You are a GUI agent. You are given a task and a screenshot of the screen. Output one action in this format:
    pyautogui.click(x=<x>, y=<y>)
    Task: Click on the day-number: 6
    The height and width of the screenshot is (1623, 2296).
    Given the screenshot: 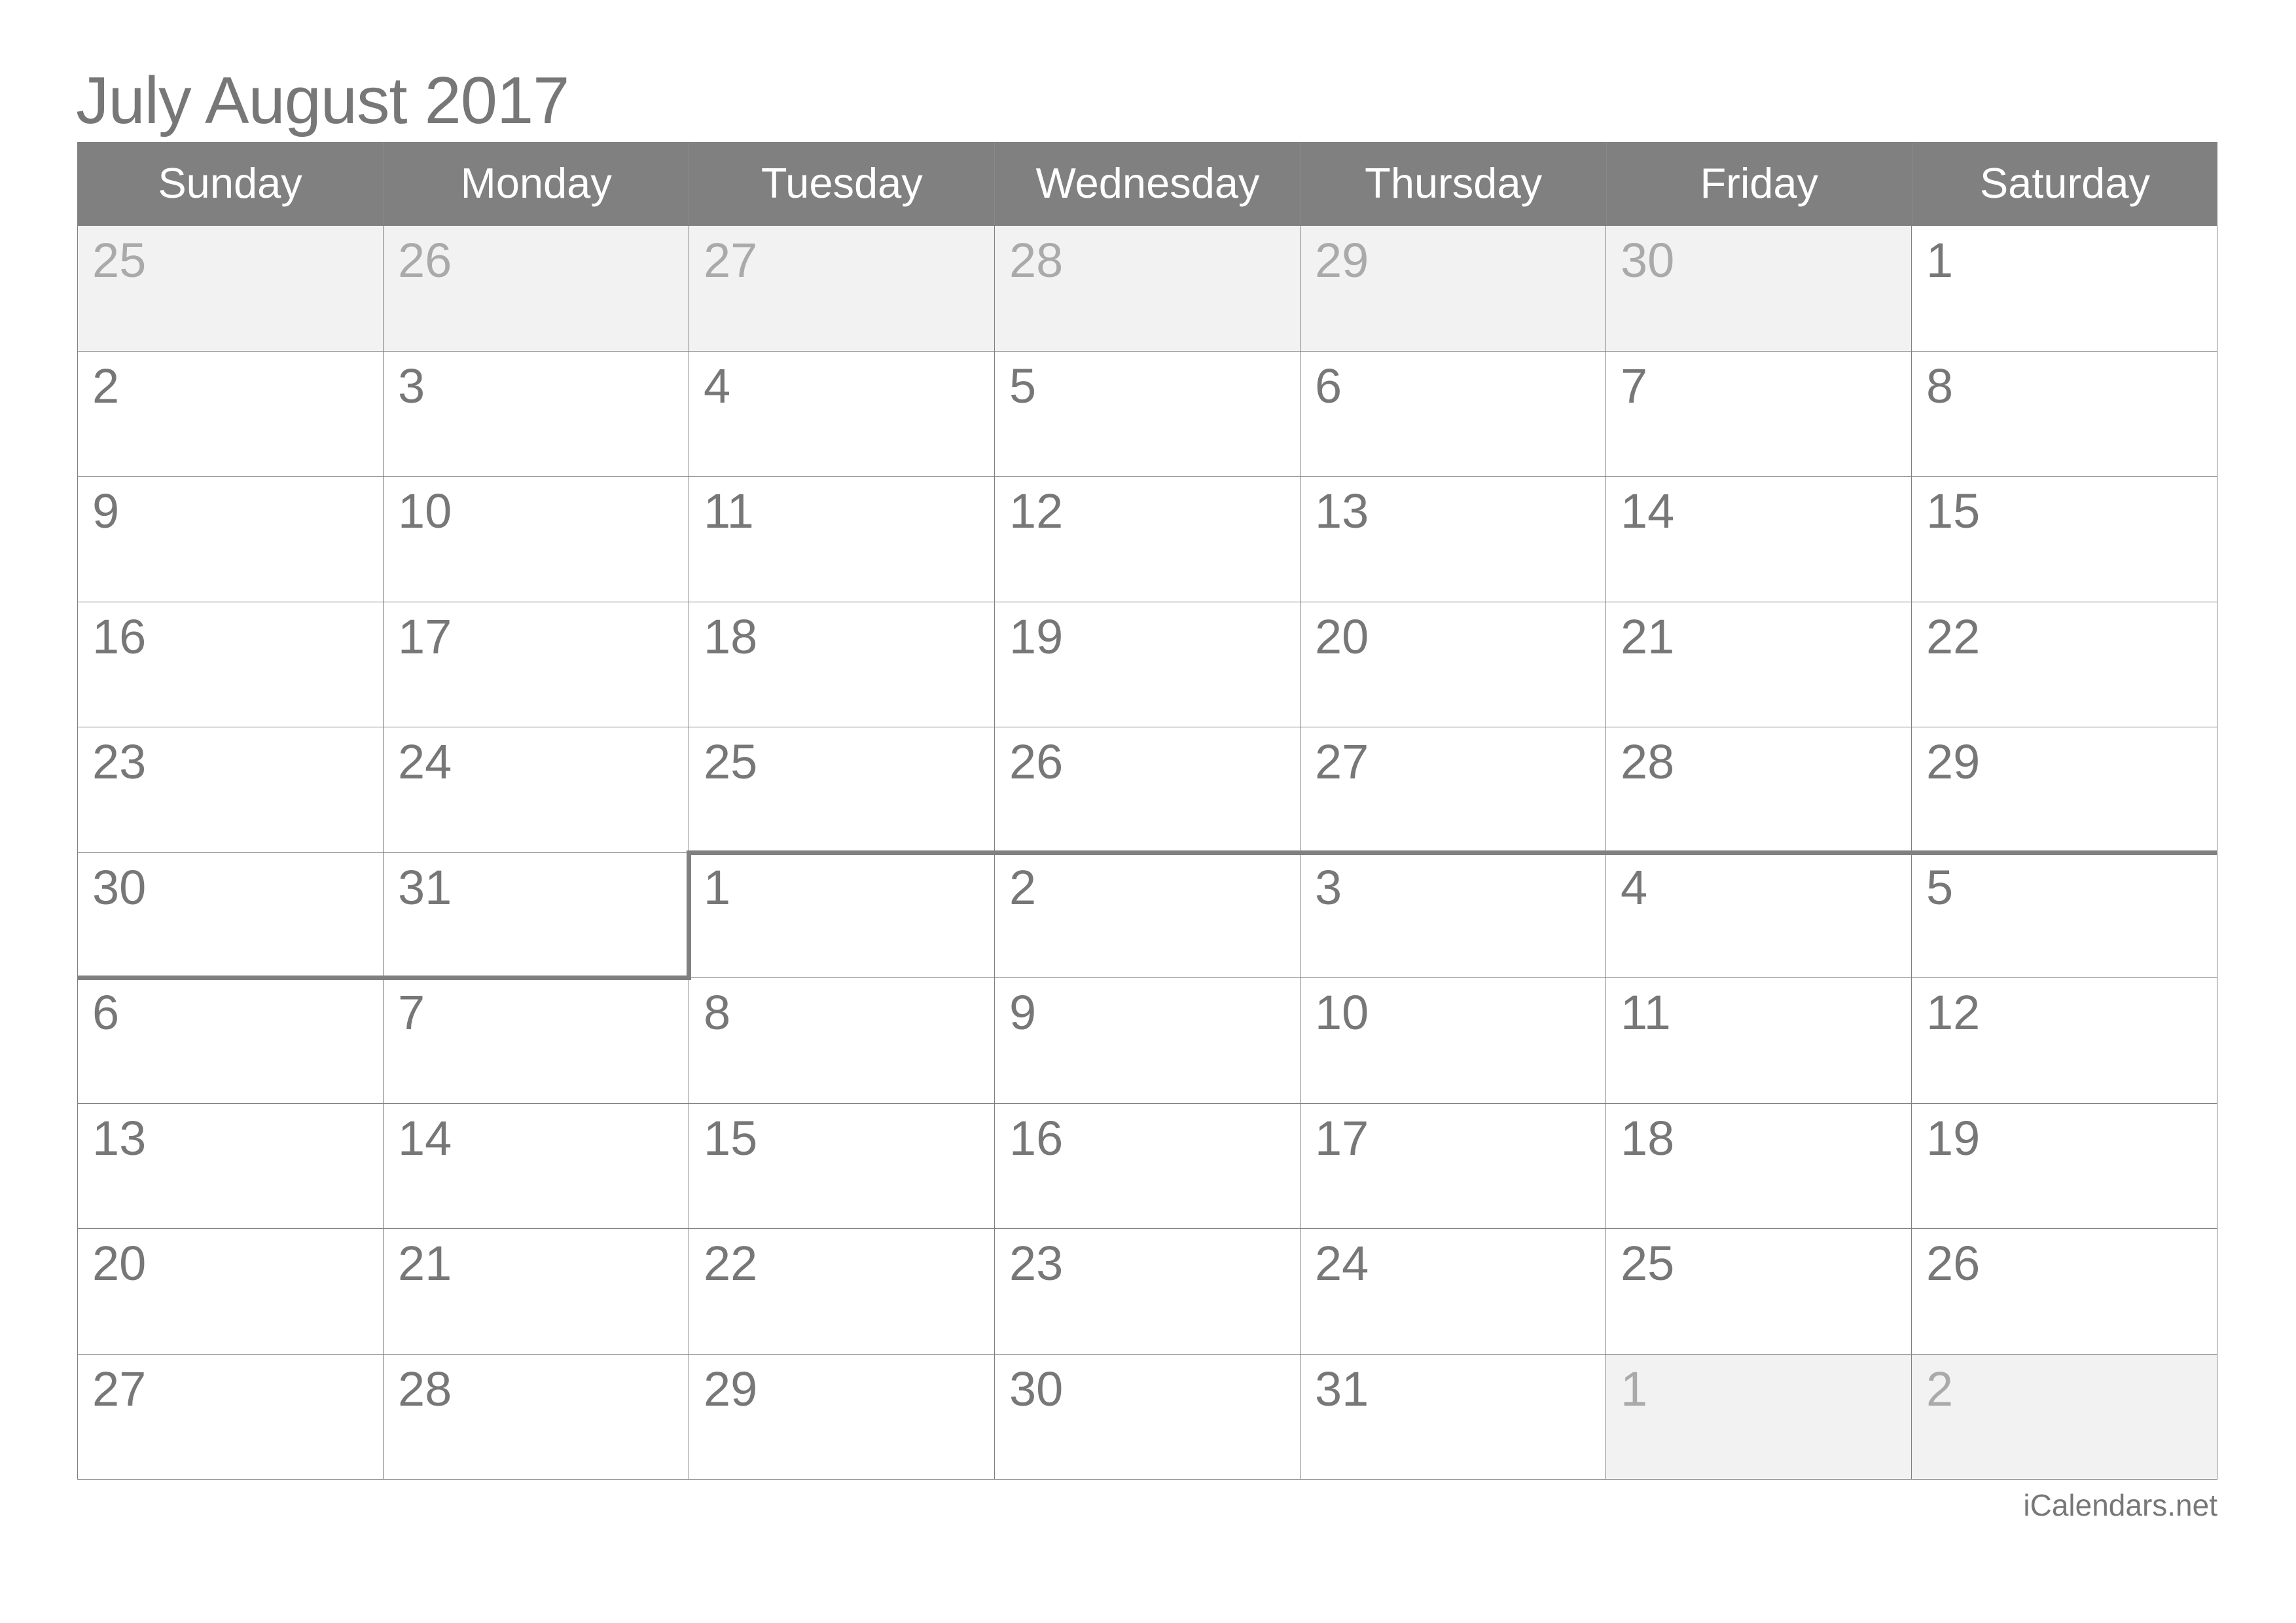 What is the action you would take?
    pyautogui.click(x=106, y=1012)
    